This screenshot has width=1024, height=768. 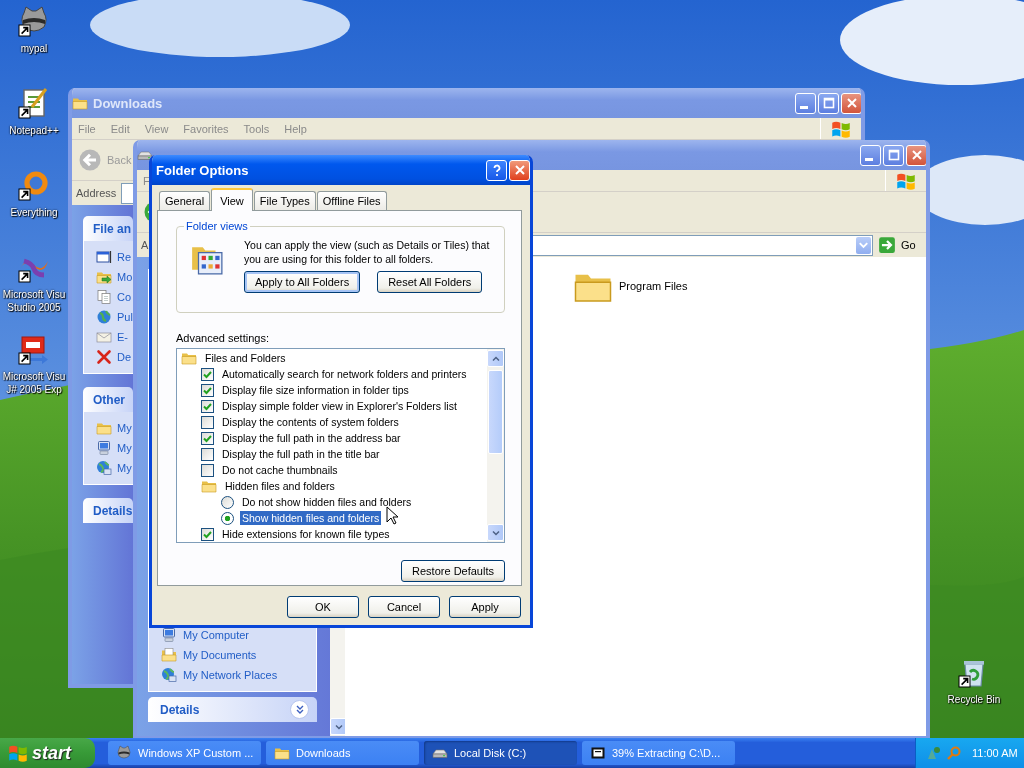 I want to click on address-label: A, so click(x=145, y=245).